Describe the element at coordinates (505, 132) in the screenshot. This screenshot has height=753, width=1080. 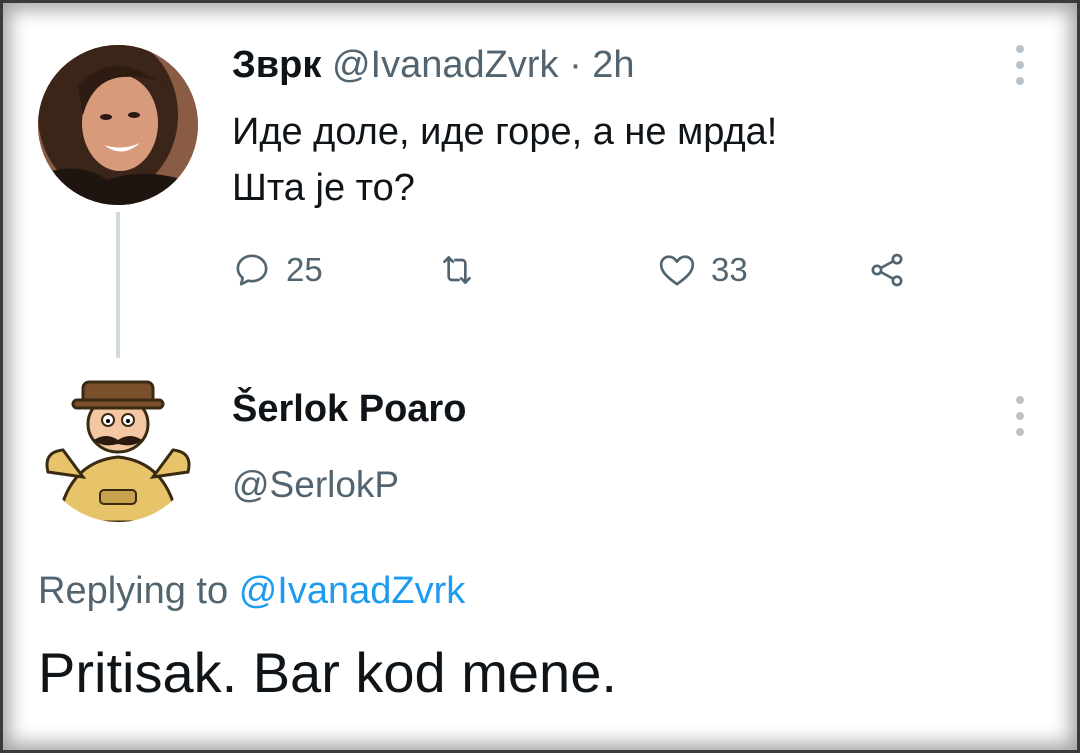
I see `tweet-text-line-1: Иде доле, иде горе, а не мрда!` at that location.